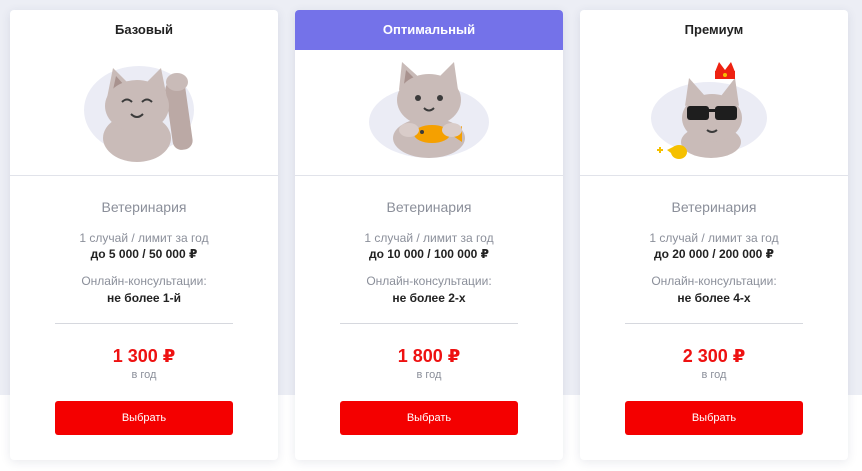 Image resolution: width=862 pixels, height=471 pixels. Describe the element at coordinates (429, 30) in the screenshot. I see `plan-title: Оптимальный` at that location.